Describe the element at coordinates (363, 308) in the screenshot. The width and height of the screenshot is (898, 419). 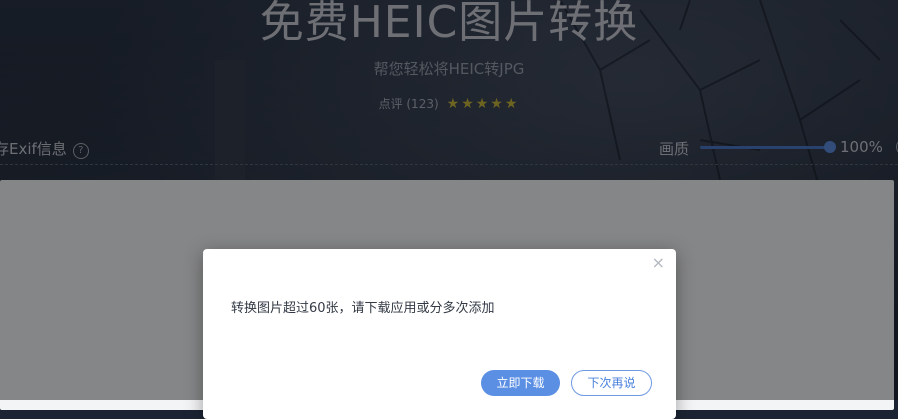
I see `dialog-message: 转换图片超过60张，请下载应用或分多次添加` at that location.